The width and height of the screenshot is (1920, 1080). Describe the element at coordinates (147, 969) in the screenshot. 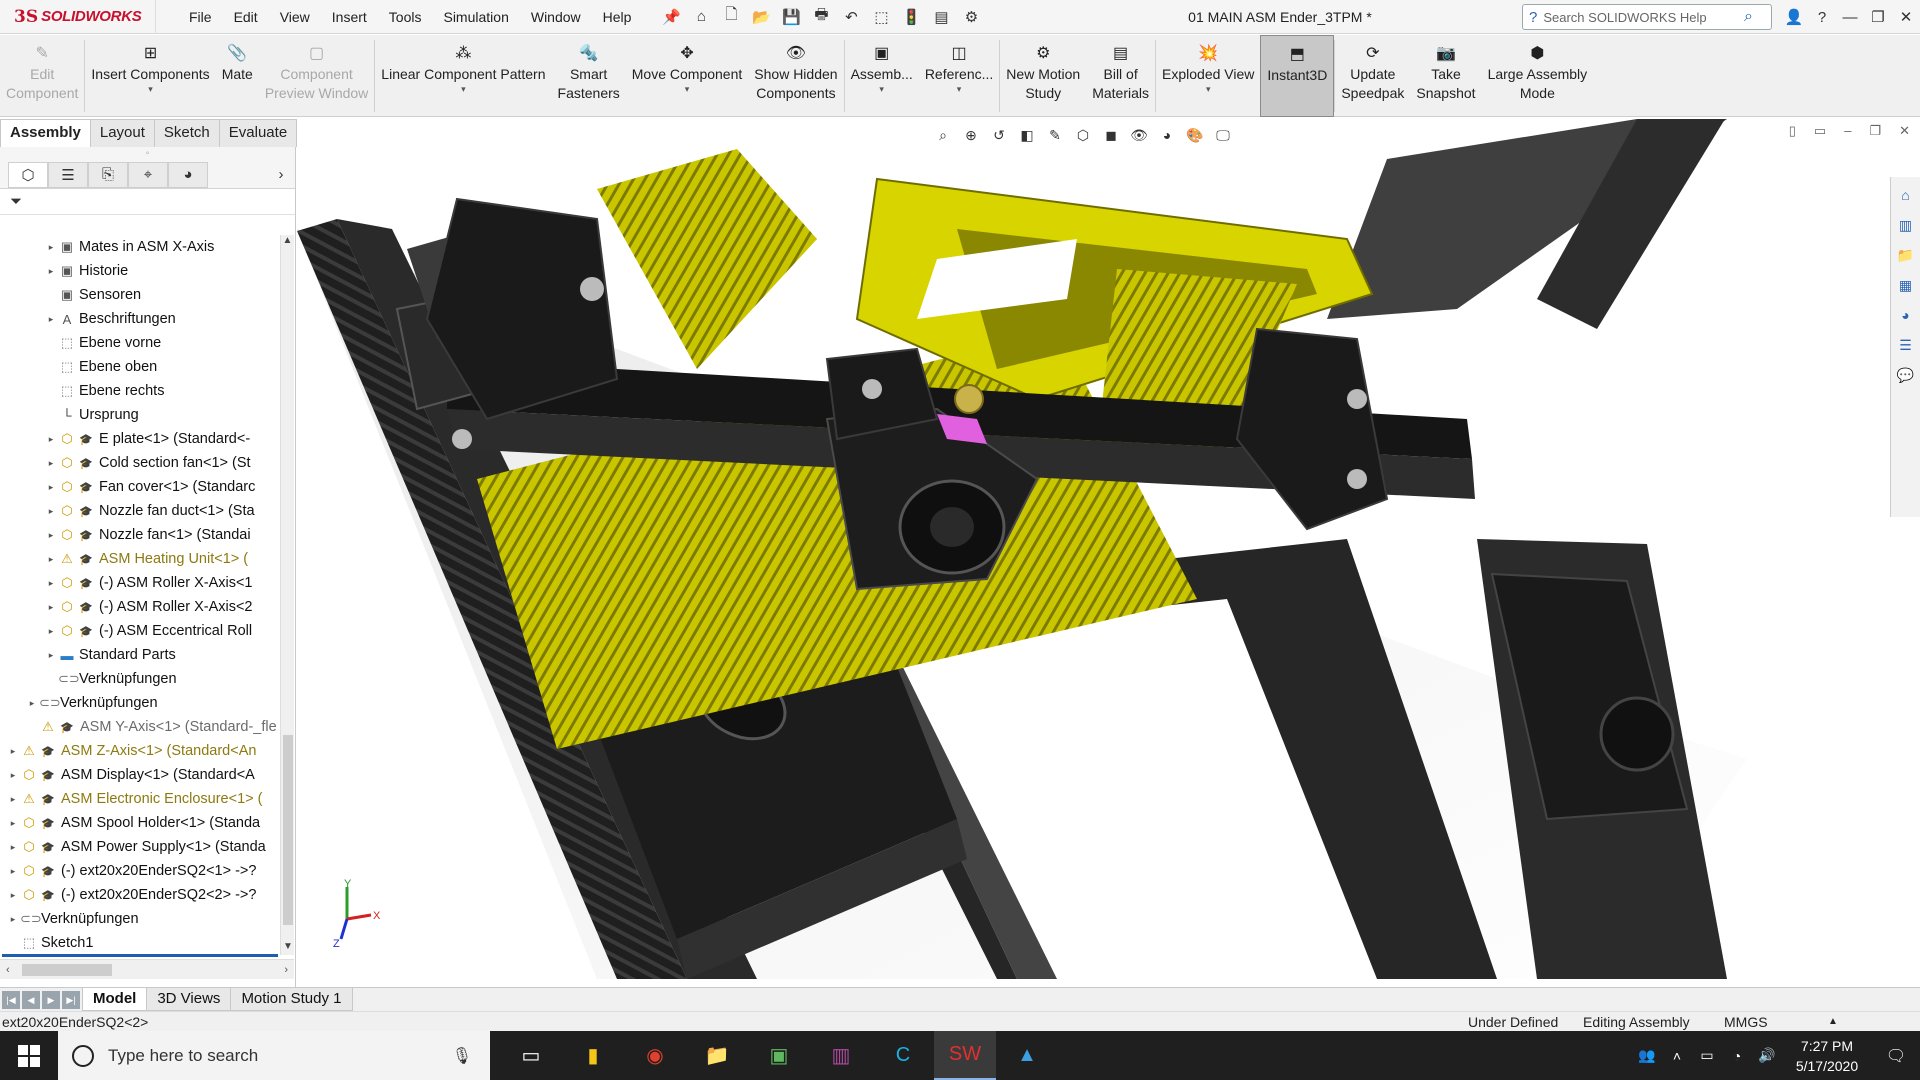

I see `tree-horizontal-scrollbar: ‹ ›` at that location.